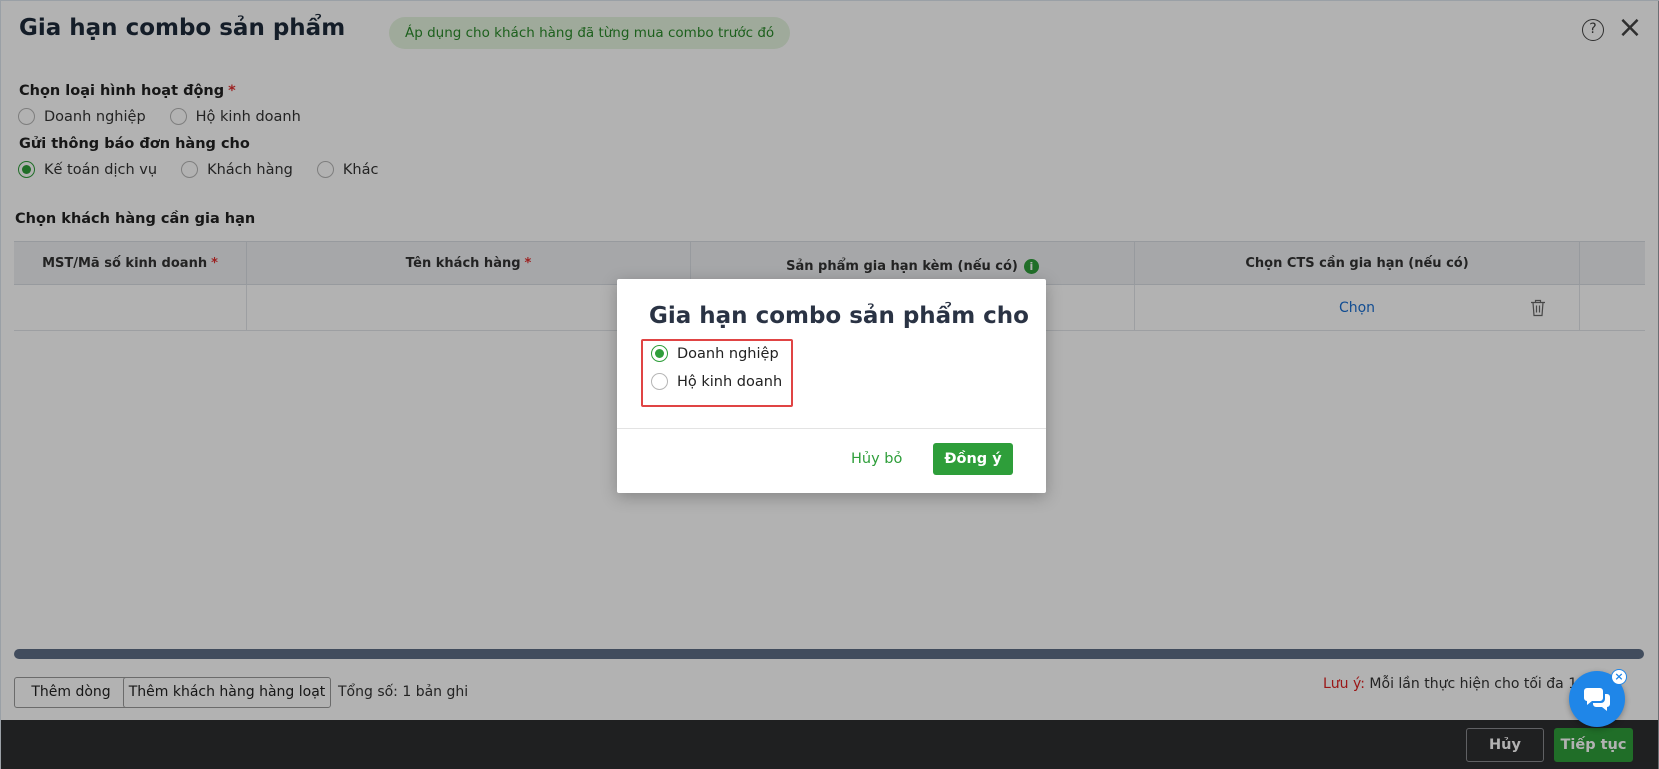  I want to click on chat-icon, so click(1597, 699).